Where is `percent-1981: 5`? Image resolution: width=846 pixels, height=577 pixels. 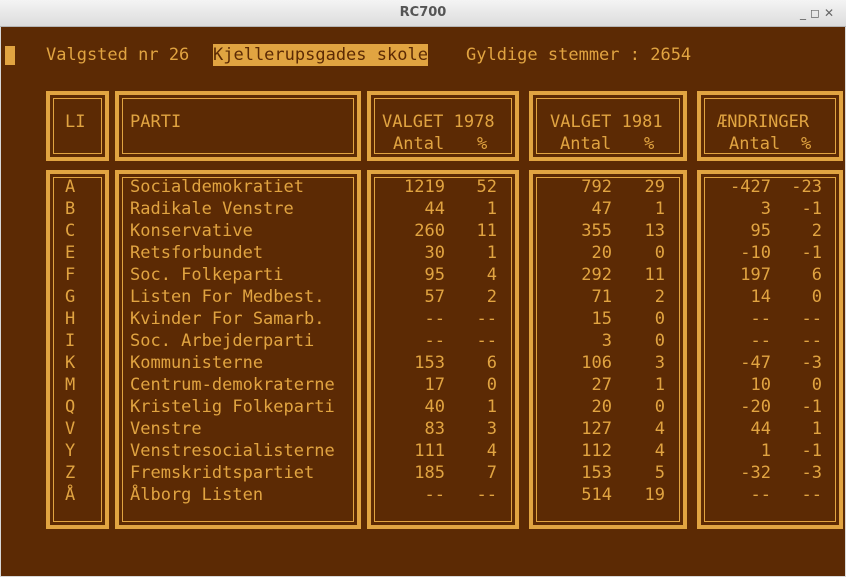
percent-1981: 5 is located at coordinates (659, 473).